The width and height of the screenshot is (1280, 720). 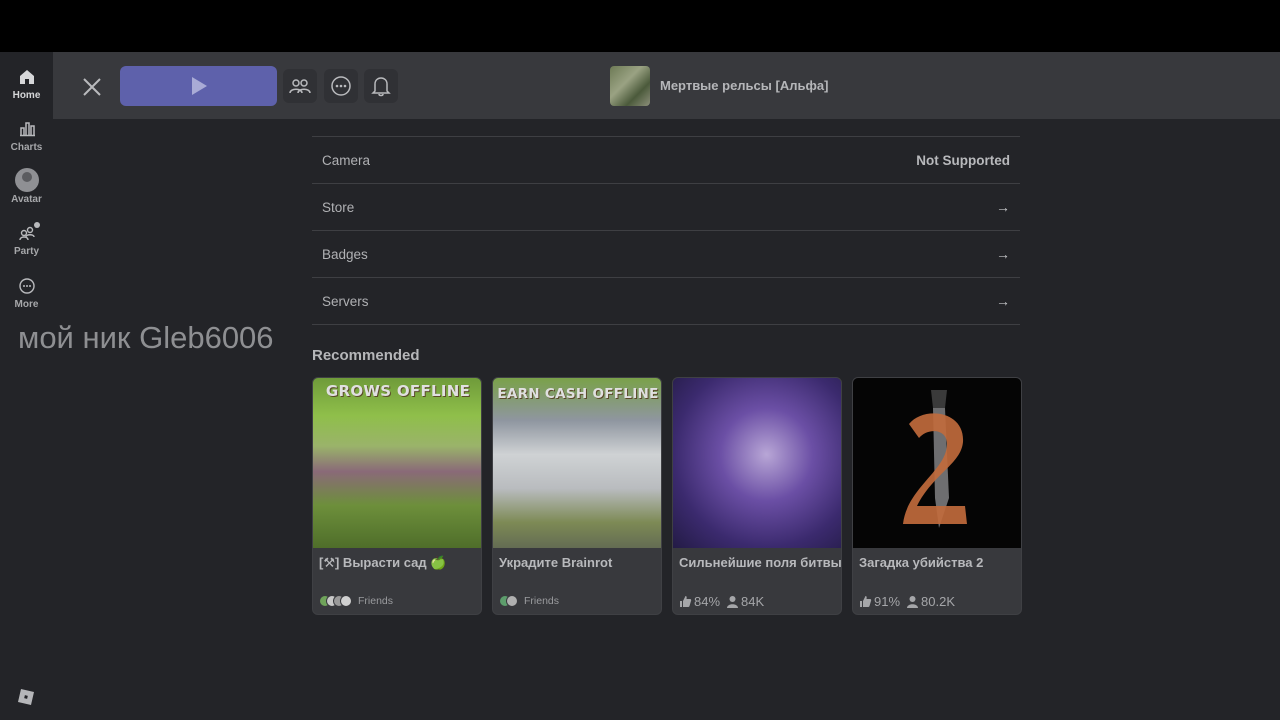 I want to click on nav-home: Home, so click(x=26, y=90).